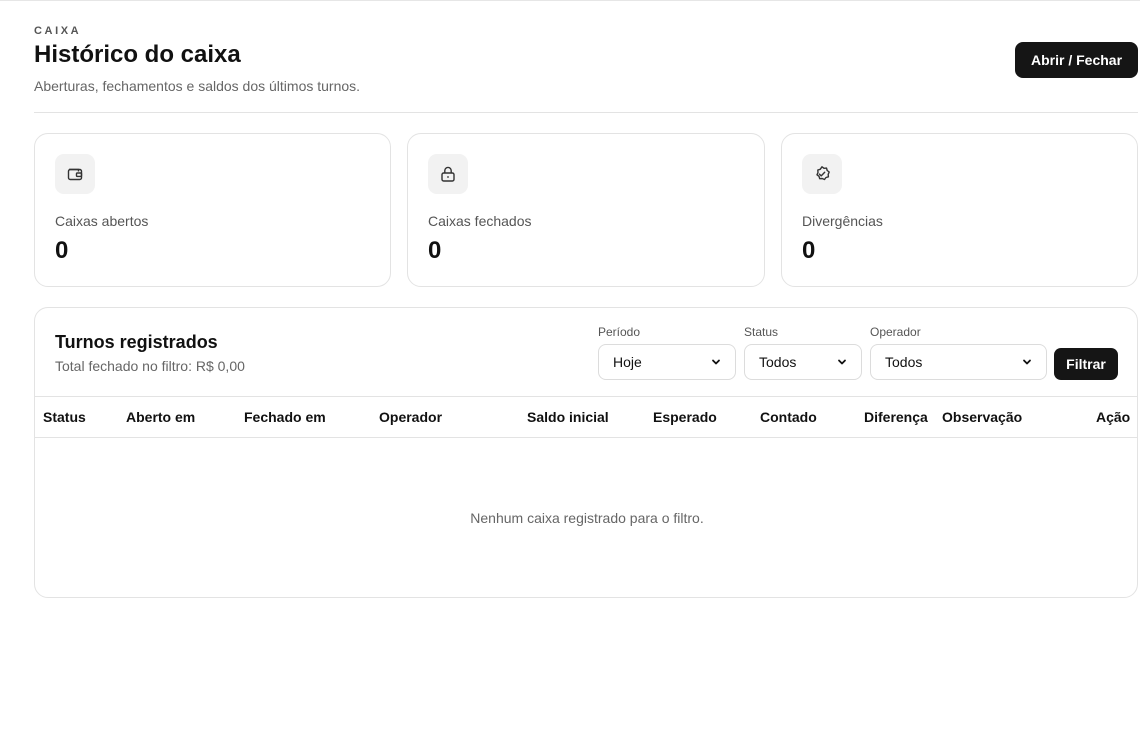 Image resolution: width=1140 pixels, height=740 pixels. What do you see at coordinates (212, 210) in the screenshot?
I see `stat-card-open: Caixas abertos 0` at bounding box center [212, 210].